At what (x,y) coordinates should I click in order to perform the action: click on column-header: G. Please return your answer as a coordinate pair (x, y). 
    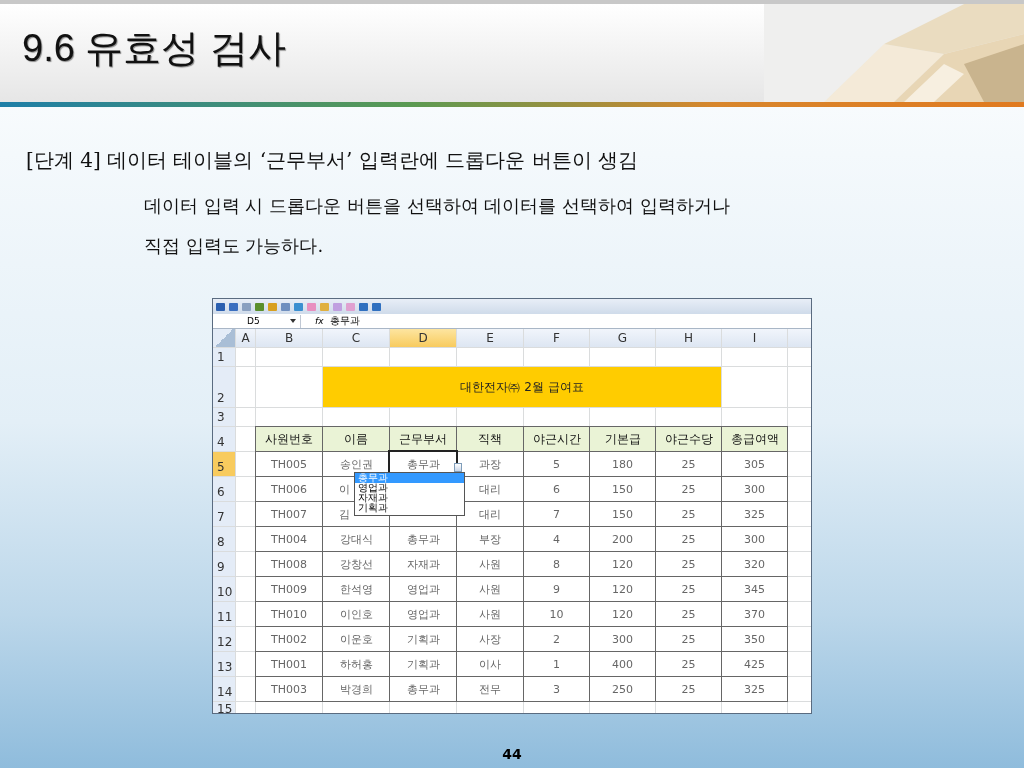
    Looking at the image, I should click on (622, 338).